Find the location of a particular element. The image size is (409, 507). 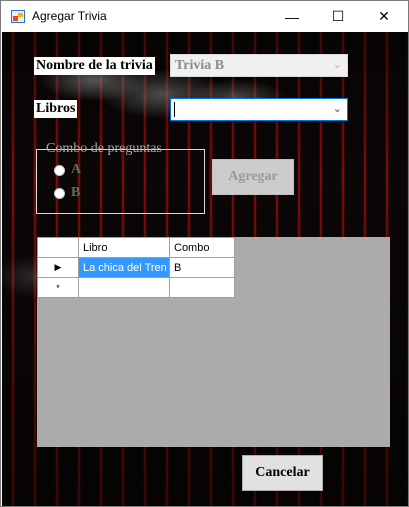

window-title: Agregar Trivia is located at coordinates (69, 16).